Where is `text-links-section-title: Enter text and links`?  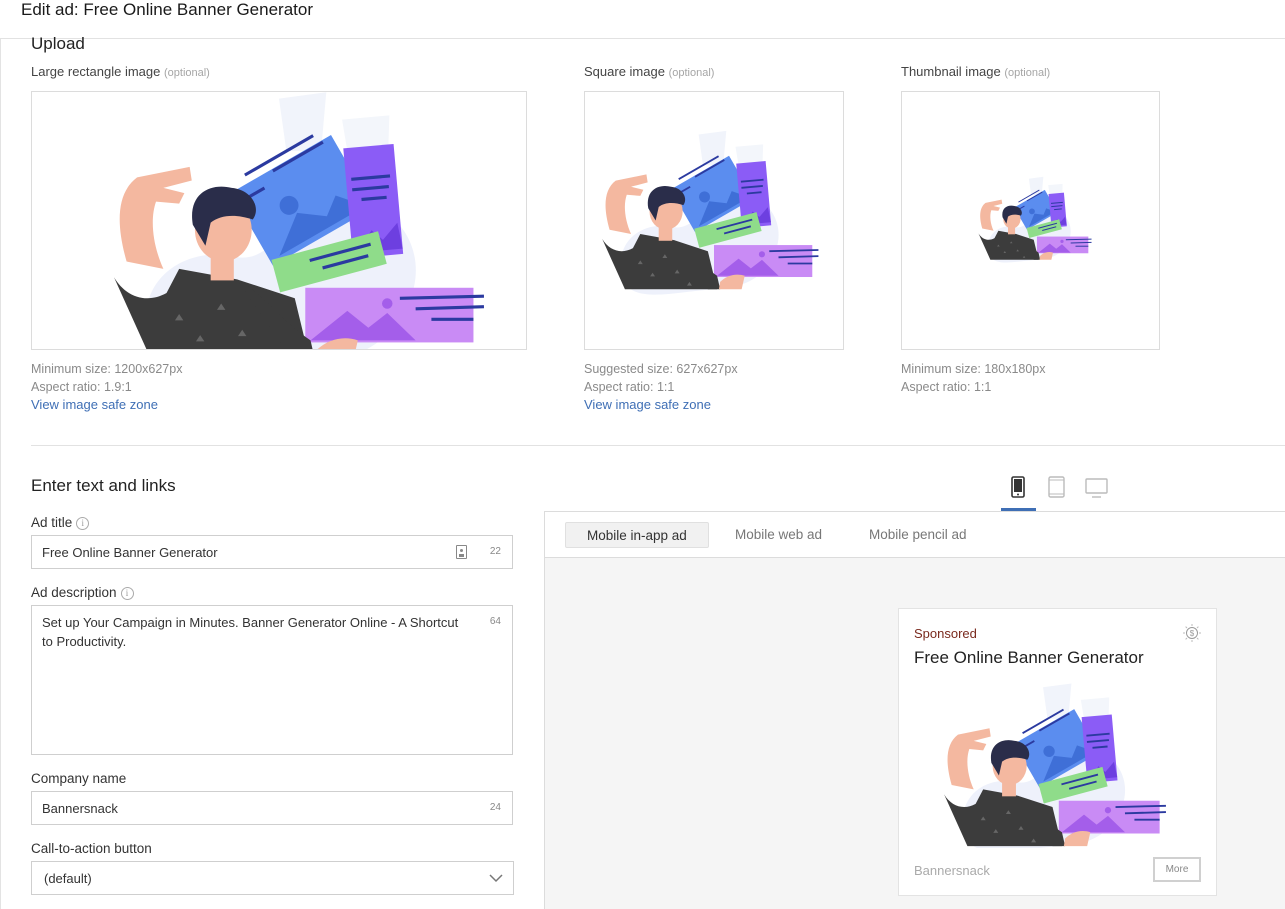 text-links-section-title: Enter text and links is located at coordinates (103, 485).